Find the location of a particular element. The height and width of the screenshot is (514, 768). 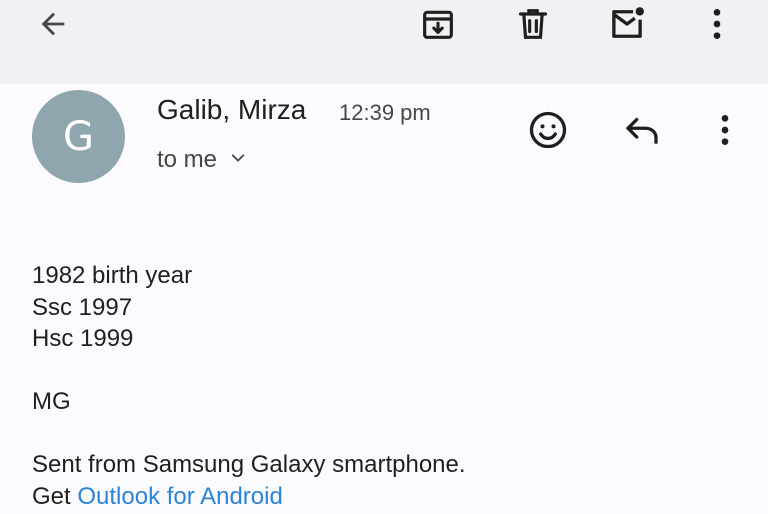

reply-button is located at coordinates (642, 130).